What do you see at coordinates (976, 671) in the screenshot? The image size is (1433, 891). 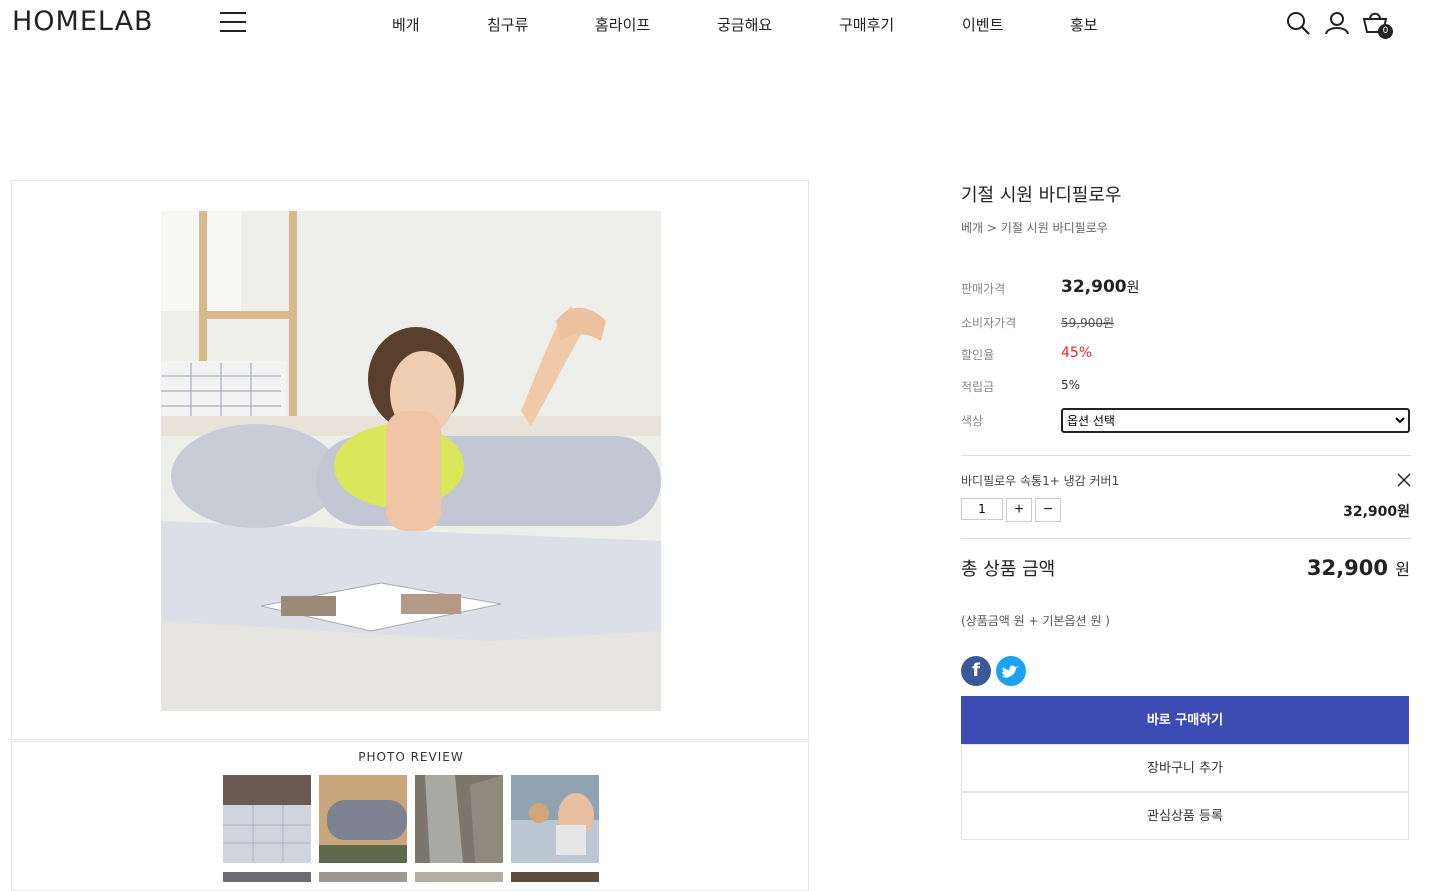 I see `facebook-share-icon: f` at bounding box center [976, 671].